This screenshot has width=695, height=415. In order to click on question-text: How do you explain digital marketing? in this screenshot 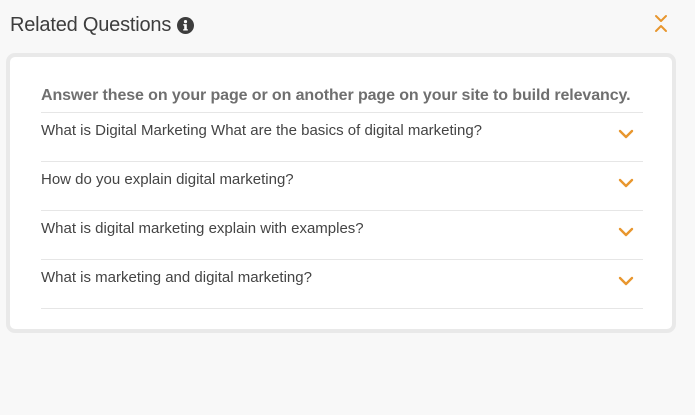, I will do `click(167, 179)`.